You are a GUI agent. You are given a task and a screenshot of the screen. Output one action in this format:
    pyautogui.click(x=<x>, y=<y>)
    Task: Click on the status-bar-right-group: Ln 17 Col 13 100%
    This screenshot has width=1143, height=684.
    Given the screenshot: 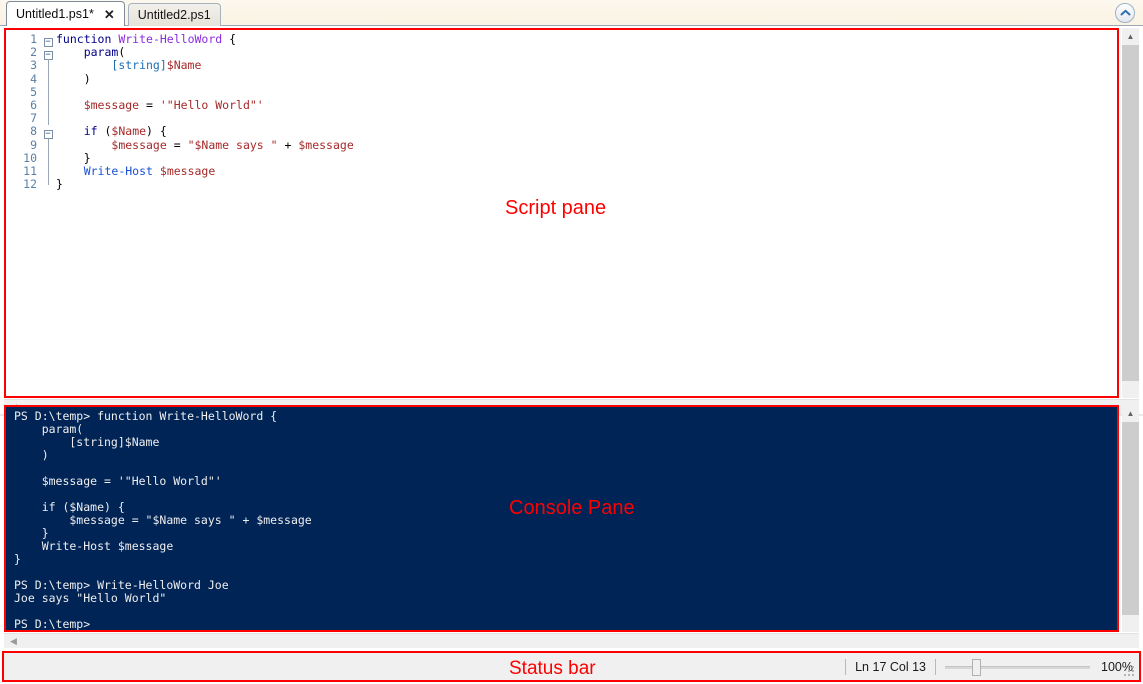 What is the action you would take?
    pyautogui.click(x=989, y=666)
    